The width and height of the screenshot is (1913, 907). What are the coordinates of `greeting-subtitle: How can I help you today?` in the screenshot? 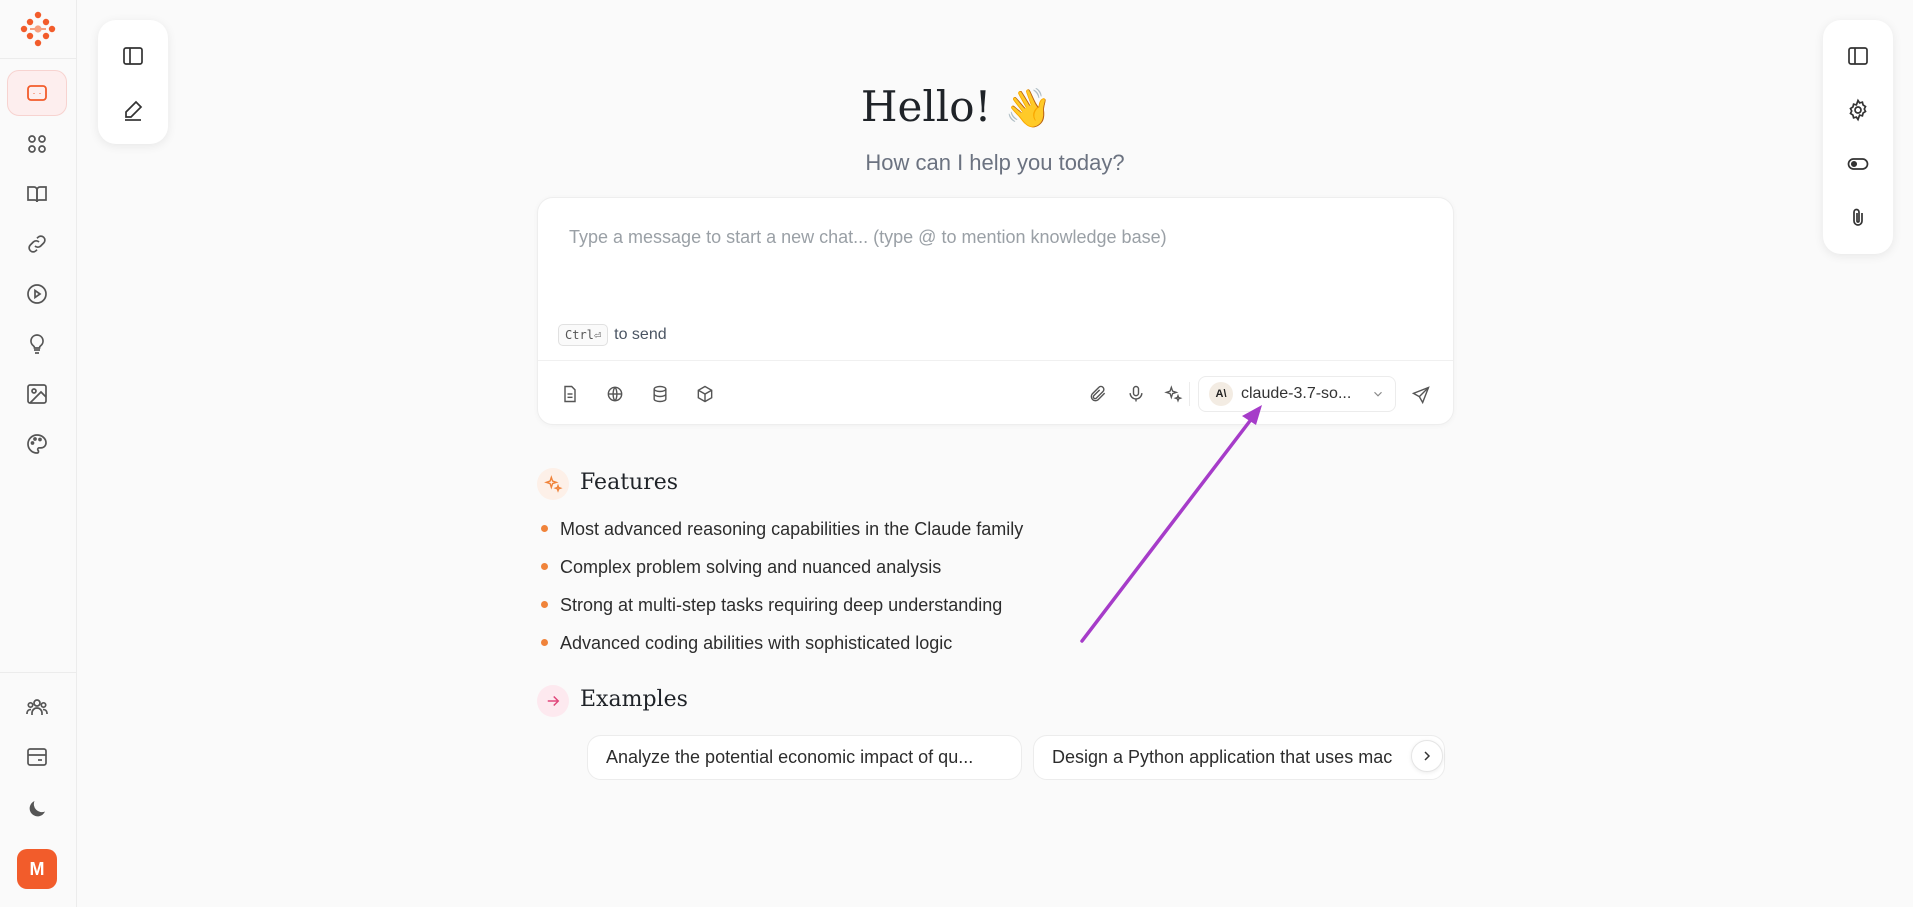 It's located at (995, 162).